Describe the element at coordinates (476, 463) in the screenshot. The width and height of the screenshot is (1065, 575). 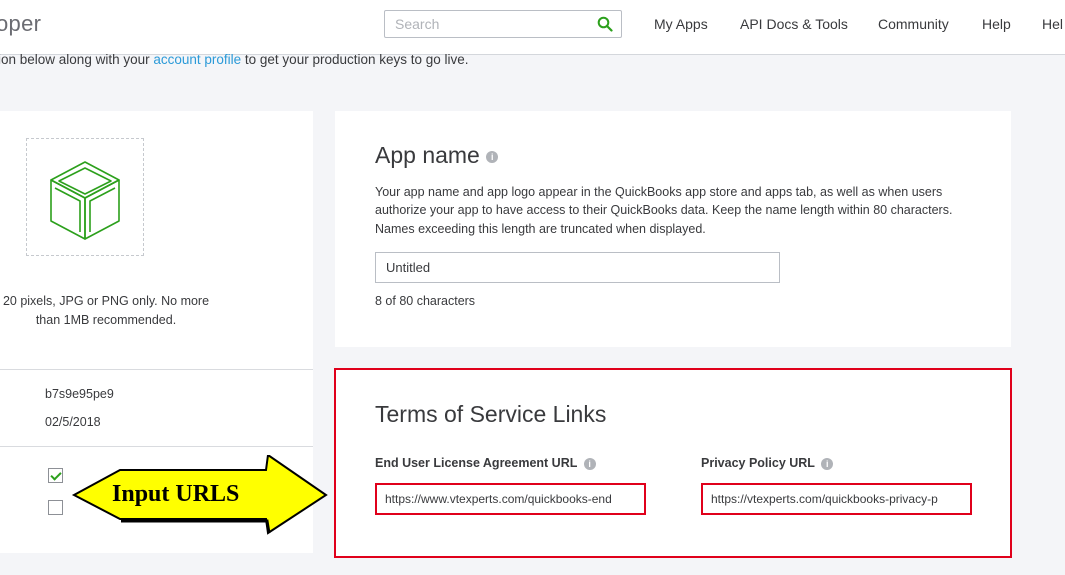
I see `eula-label-text: End User License Agreement URL` at that location.